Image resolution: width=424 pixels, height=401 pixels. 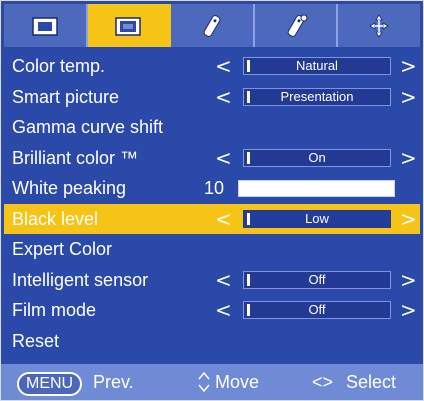 I want to click on screen-menu-icon, so click(x=128, y=26).